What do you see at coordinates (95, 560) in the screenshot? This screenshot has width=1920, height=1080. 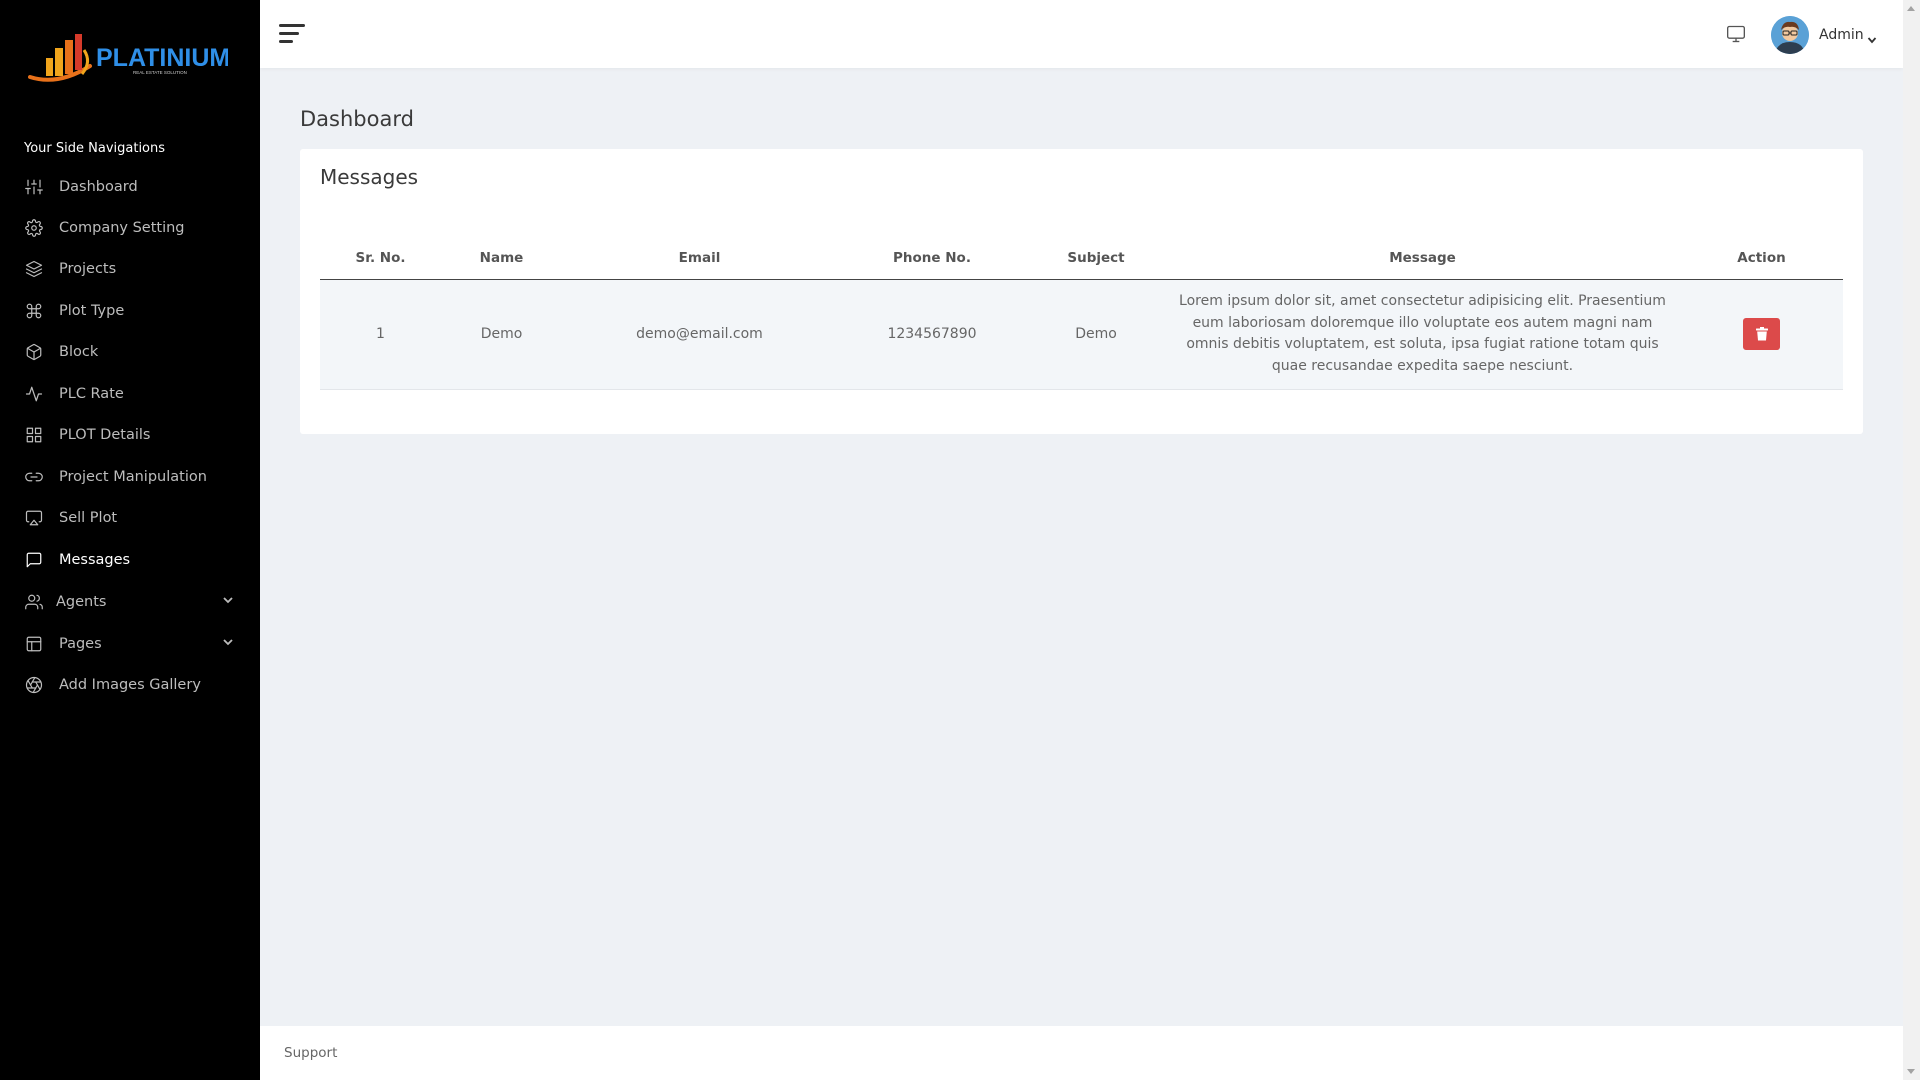 I see `sidebar-item-label: Messages` at bounding box center [95, 560].